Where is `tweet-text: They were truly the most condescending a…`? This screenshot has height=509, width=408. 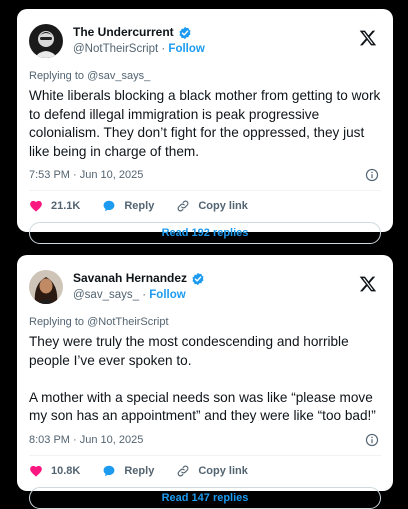
tweet-text: They were truly the most condescending a… is located at coordinates (202, 378).